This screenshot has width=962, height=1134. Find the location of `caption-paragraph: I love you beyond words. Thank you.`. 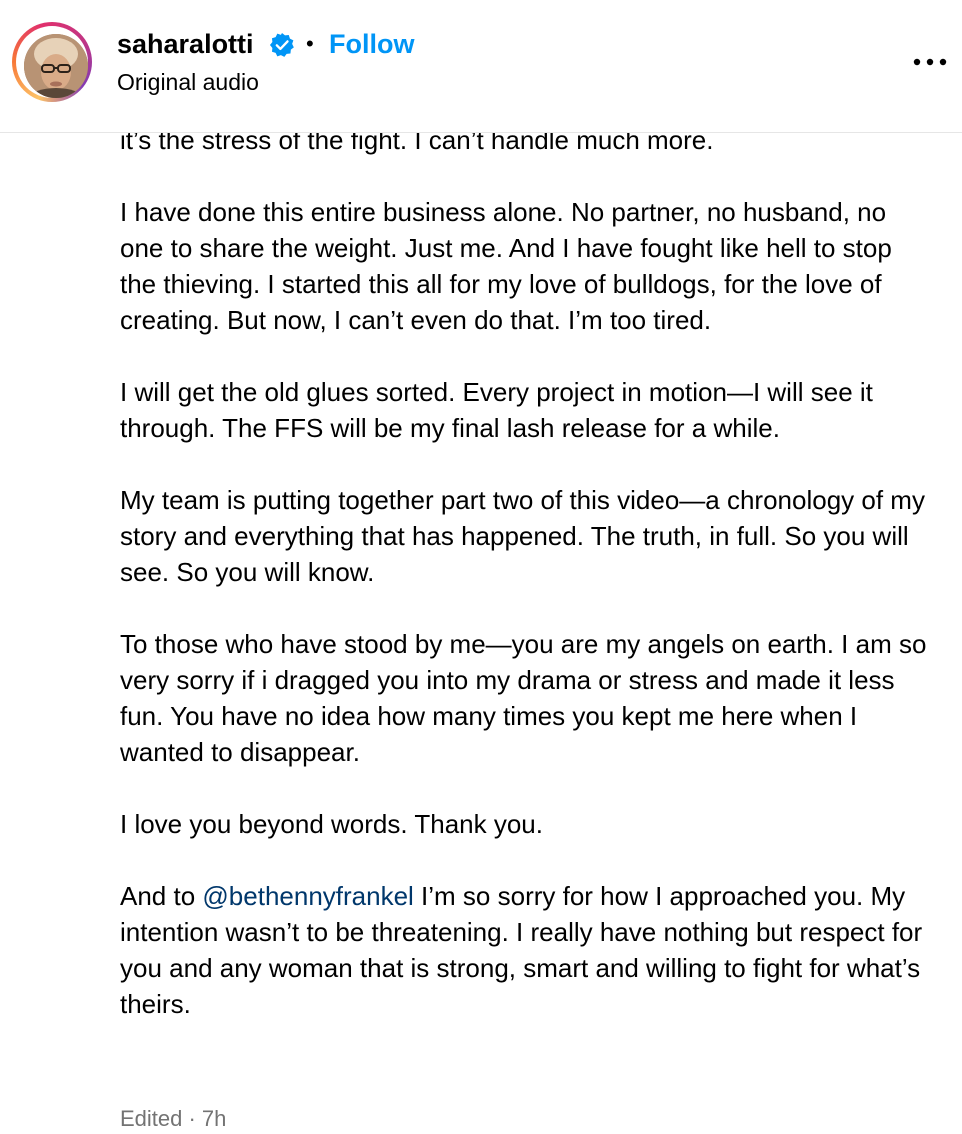

caption-paragraph: I love you beyond words. Thank you. is located at coordinates (331, 824).